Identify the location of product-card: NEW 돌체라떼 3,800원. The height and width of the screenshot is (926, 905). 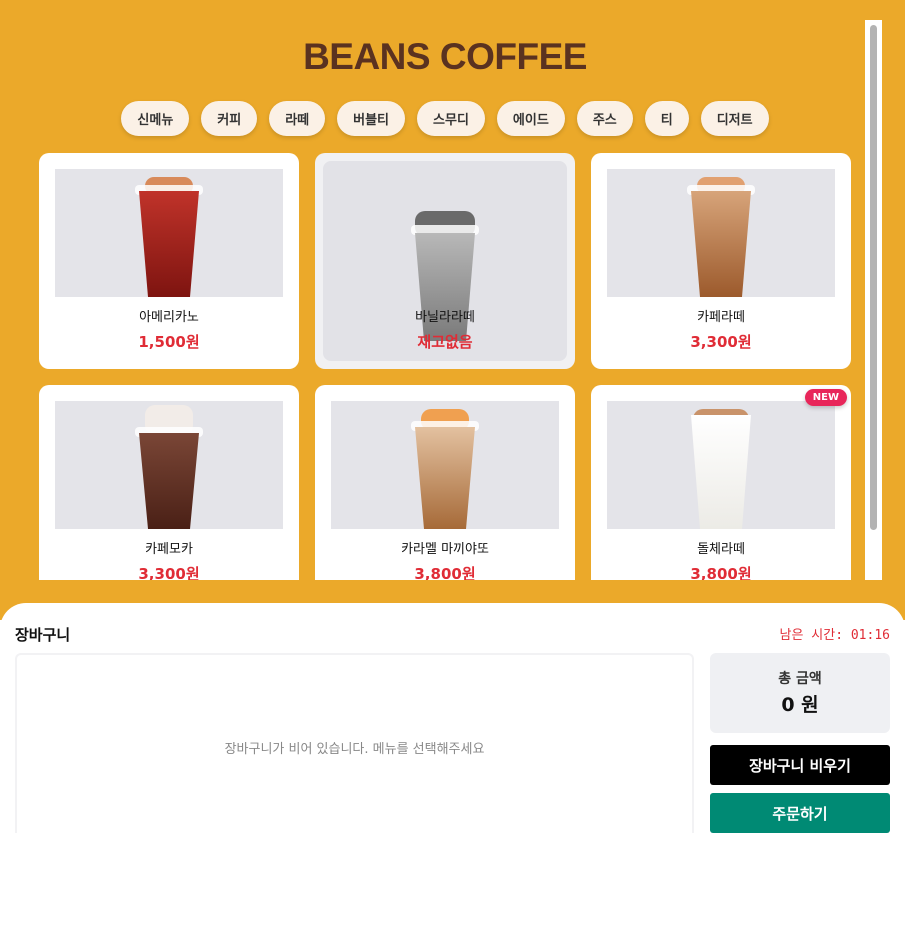
(721, 482).